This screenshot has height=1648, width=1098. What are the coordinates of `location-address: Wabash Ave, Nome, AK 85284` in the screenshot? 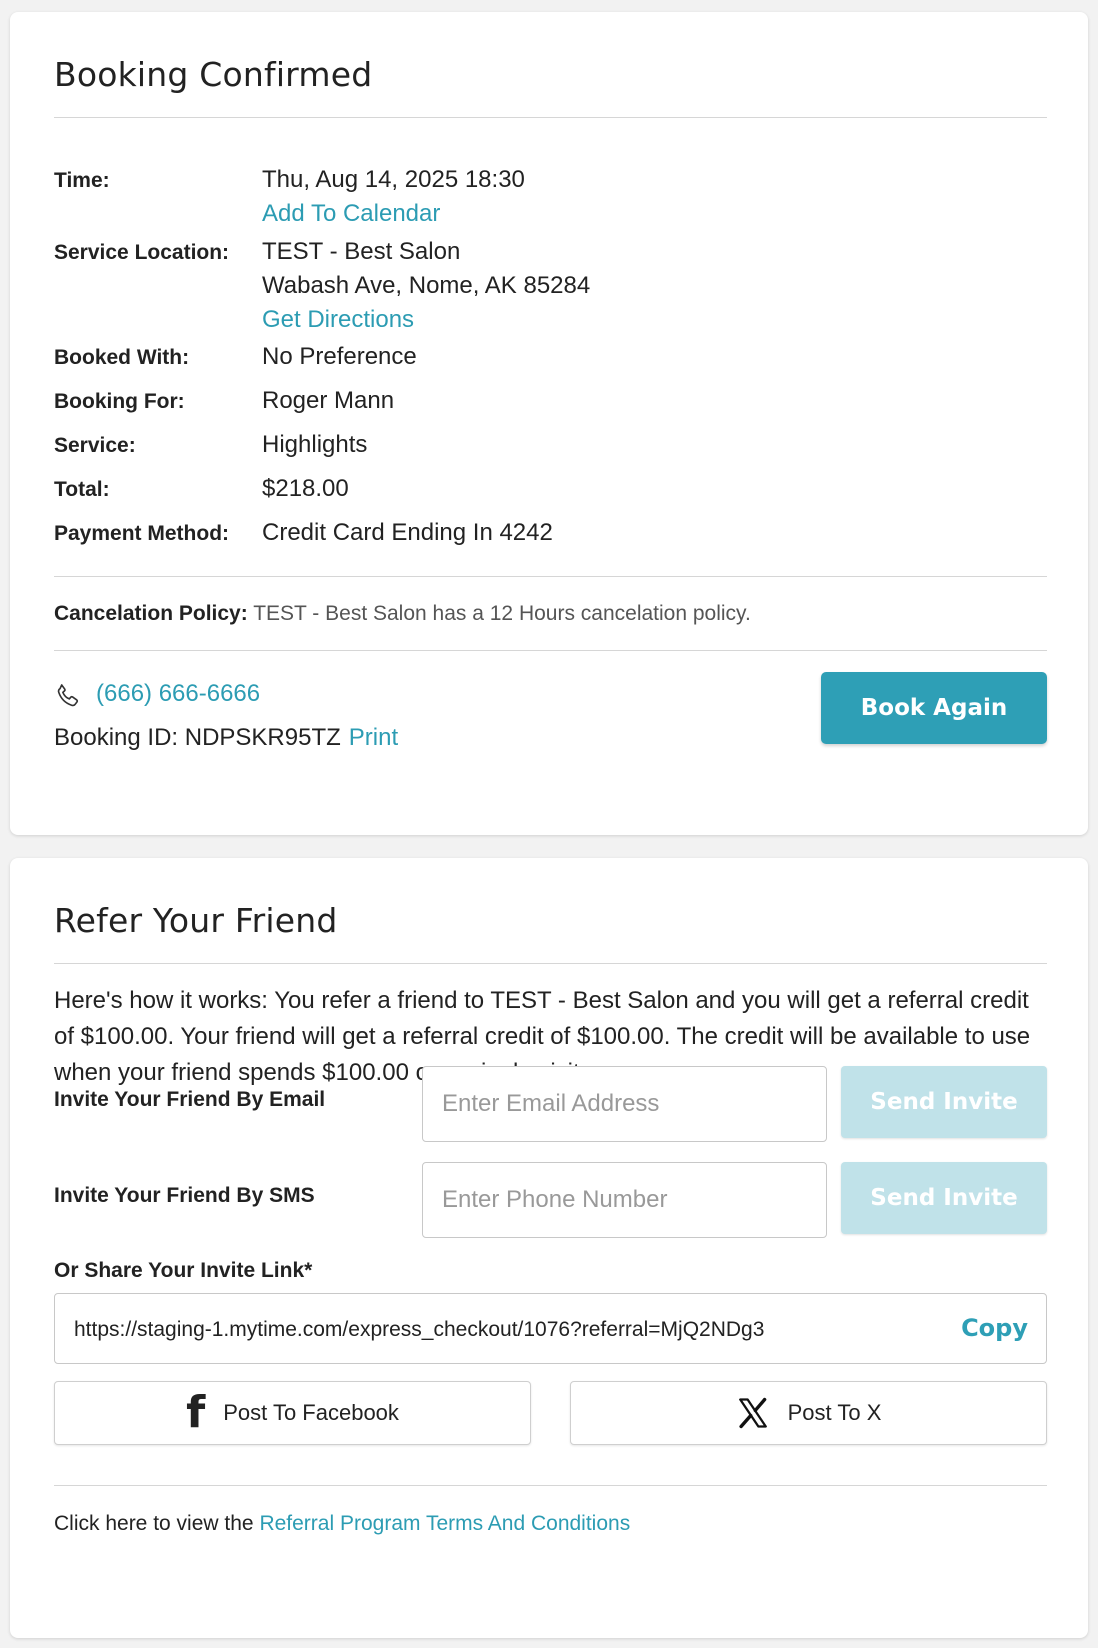 It's located at (426, 285).